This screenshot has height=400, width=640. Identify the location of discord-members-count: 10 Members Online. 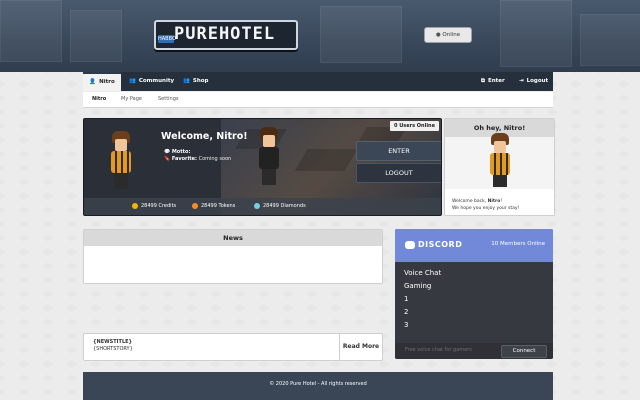
(518, 244).